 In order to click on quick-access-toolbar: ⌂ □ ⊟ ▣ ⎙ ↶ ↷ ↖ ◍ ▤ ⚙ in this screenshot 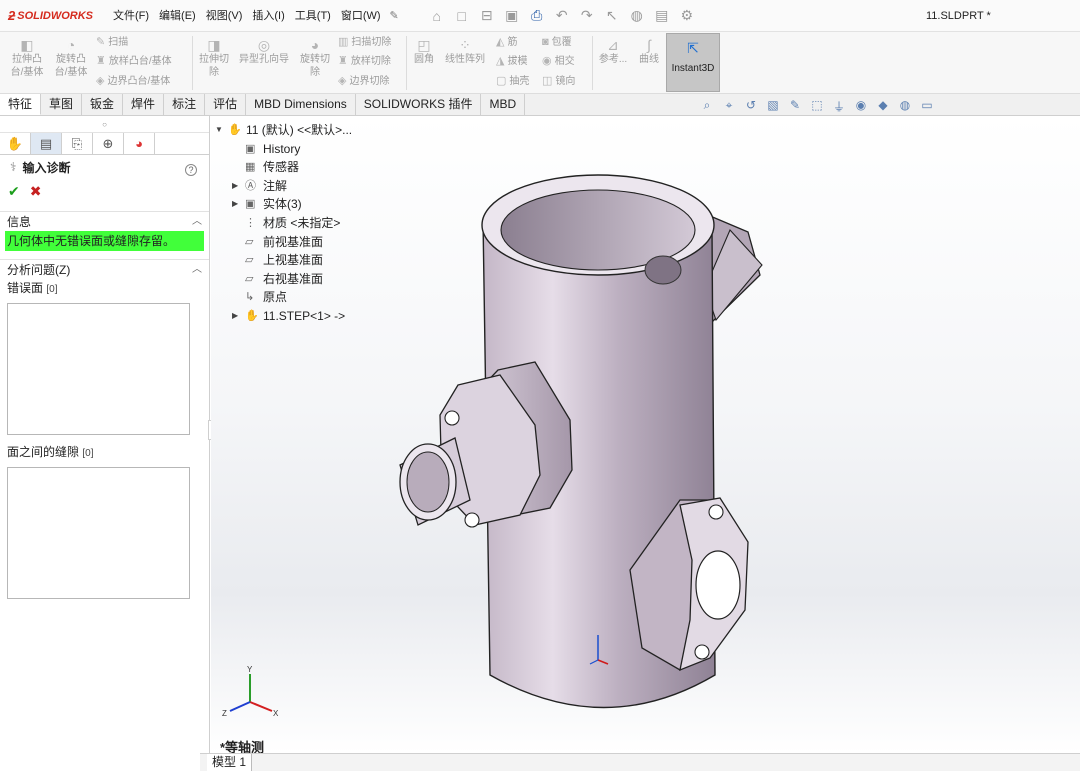, I will do `click(562, 15)`.